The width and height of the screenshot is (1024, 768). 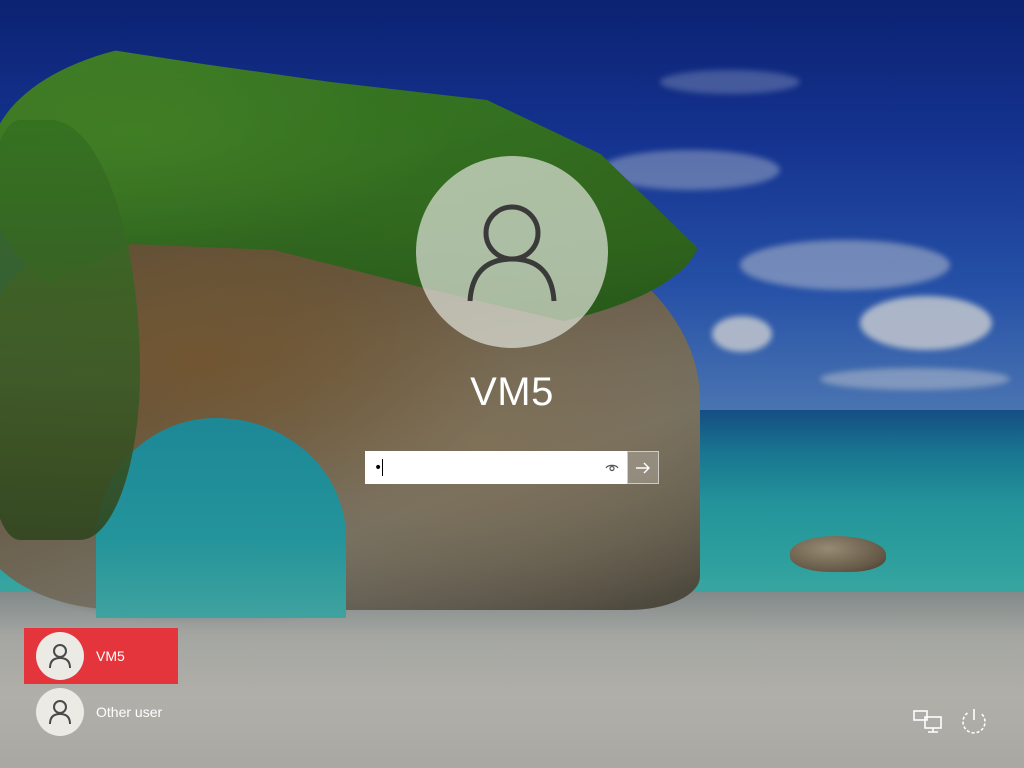 I want to click on user-tile-label: Other user, so click(x=129, y=712).